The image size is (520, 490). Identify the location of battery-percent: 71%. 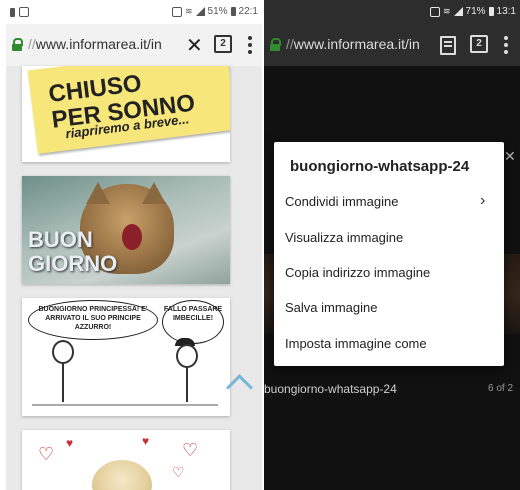
(475, 11).